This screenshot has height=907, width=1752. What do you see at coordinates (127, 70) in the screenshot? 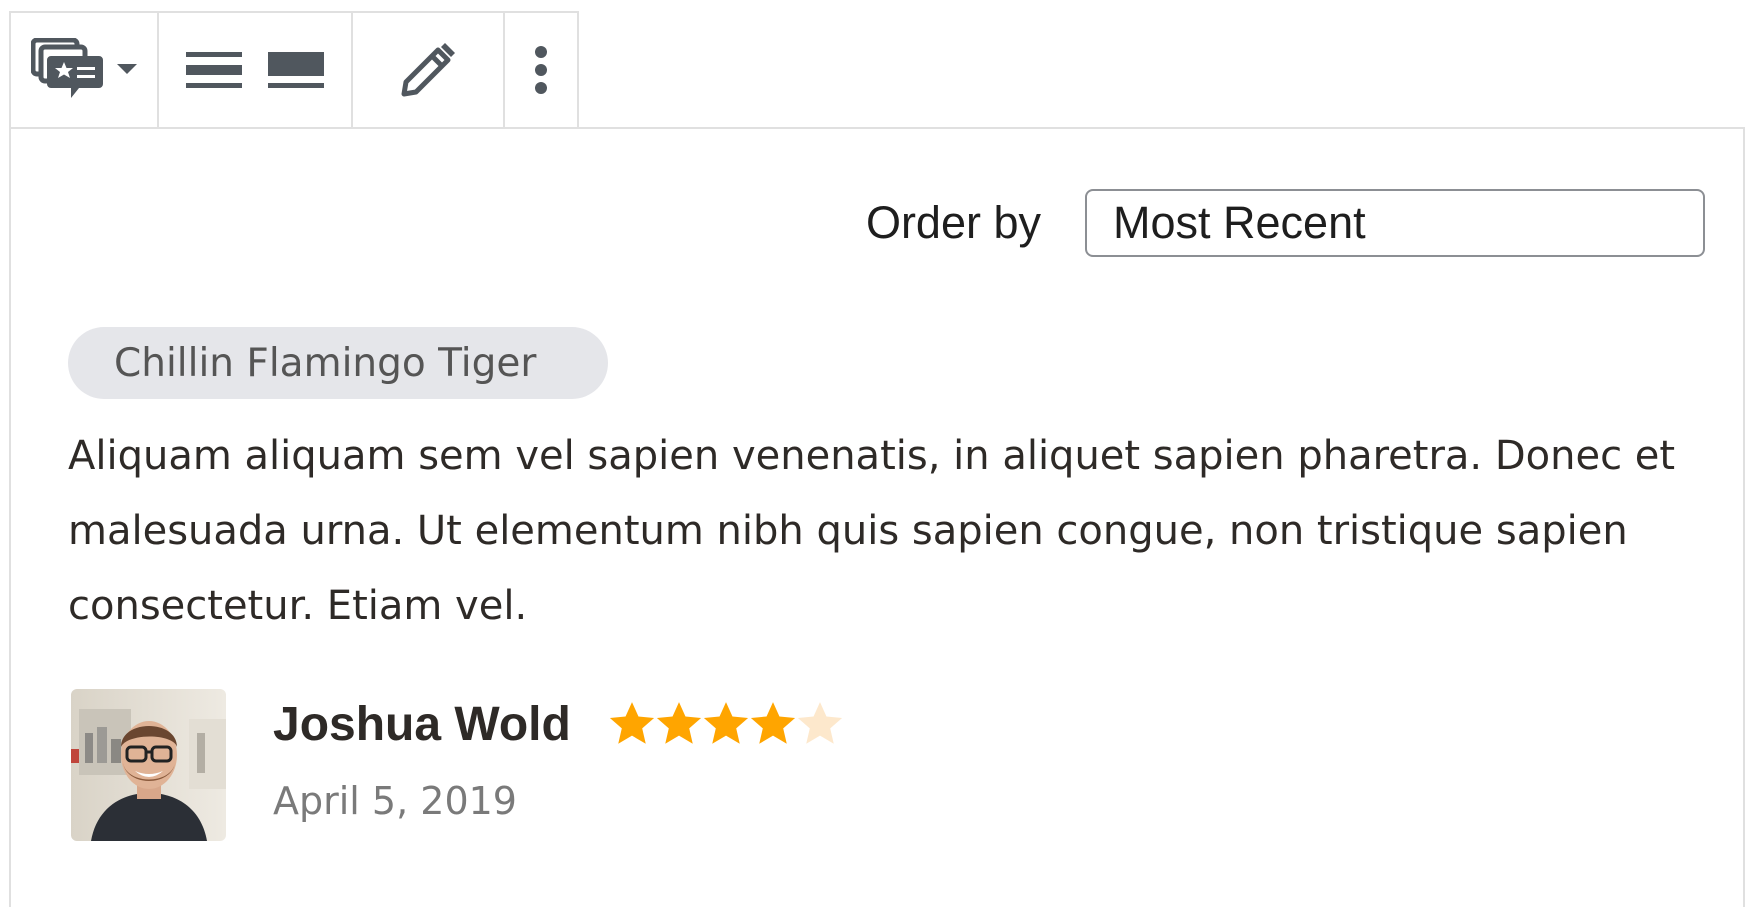
I see `caret-down-icon` at bounding box center [127, 70].